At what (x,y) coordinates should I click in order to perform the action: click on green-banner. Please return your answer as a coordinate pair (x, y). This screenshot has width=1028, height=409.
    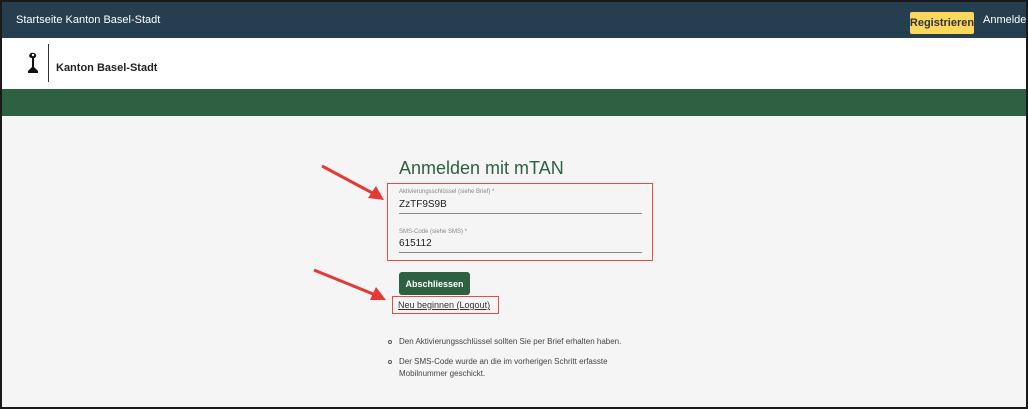
    Looking at the image, I should click on (514, 102).